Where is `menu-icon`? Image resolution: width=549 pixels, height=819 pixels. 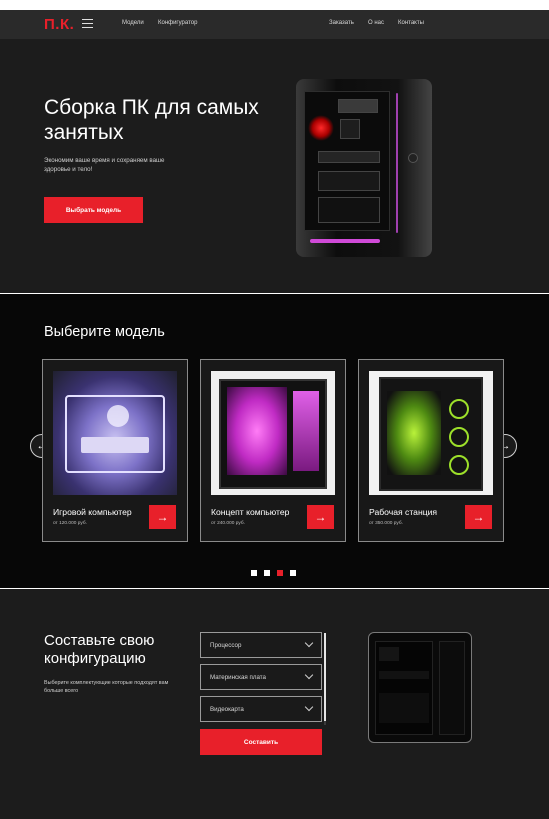 menu-icon is located at coordinates (87, 23).